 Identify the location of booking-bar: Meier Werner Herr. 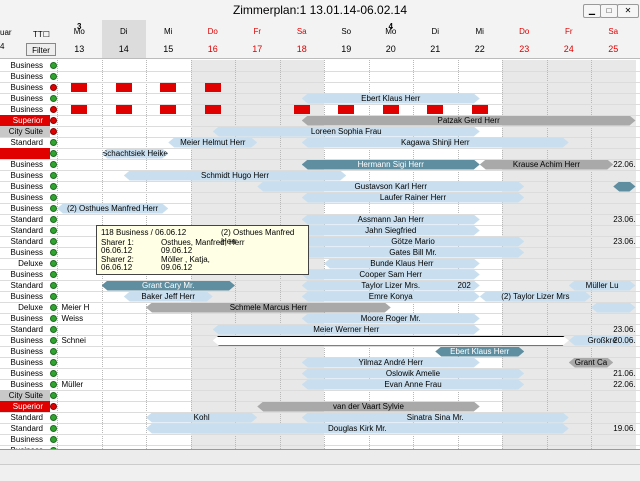
(346, 330).